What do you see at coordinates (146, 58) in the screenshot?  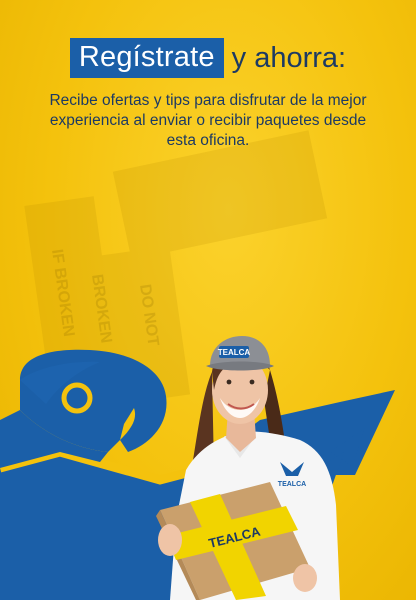 I see `headline-highlight: Regístrate` at bounding box center [146, 58].